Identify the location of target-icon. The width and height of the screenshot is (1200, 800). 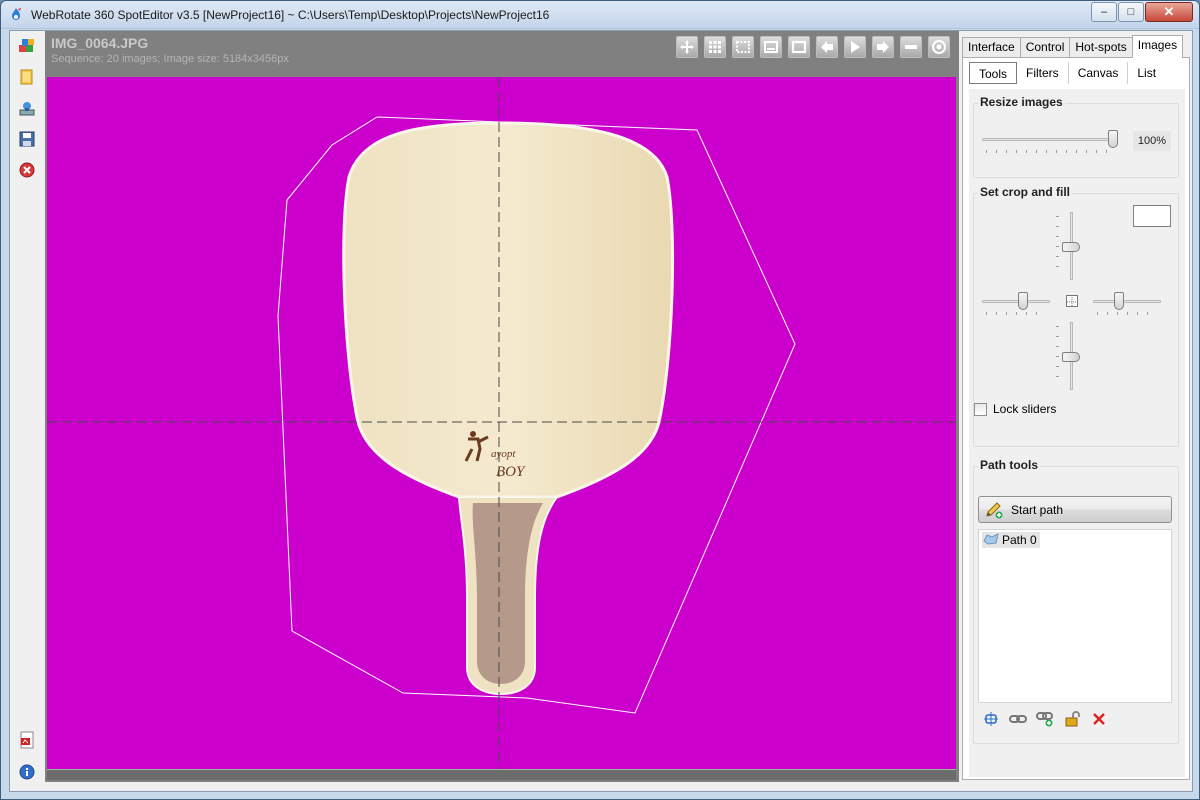
(939, 47).